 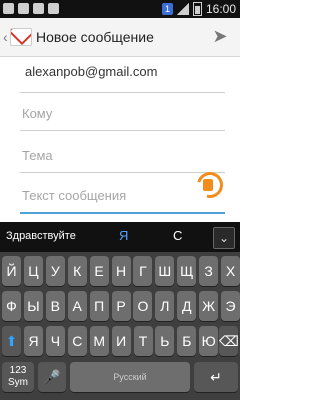 What do you see at coordinates (229, 341) in the screenshot?
I see `backspace-icon: ⌫` at bounding box center [229, 341].